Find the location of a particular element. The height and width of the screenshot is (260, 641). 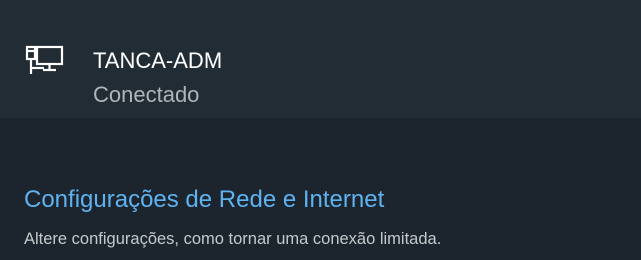

wired-network-icon is located at coordinates (45, 62).